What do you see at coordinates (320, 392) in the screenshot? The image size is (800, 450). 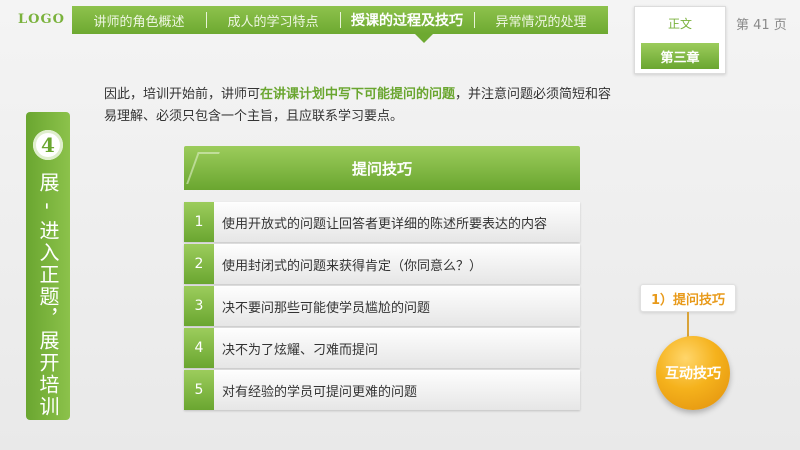 I see `list-item-text: 对有经验的学员可提问更难的问题` at bounding box center [320, 392].